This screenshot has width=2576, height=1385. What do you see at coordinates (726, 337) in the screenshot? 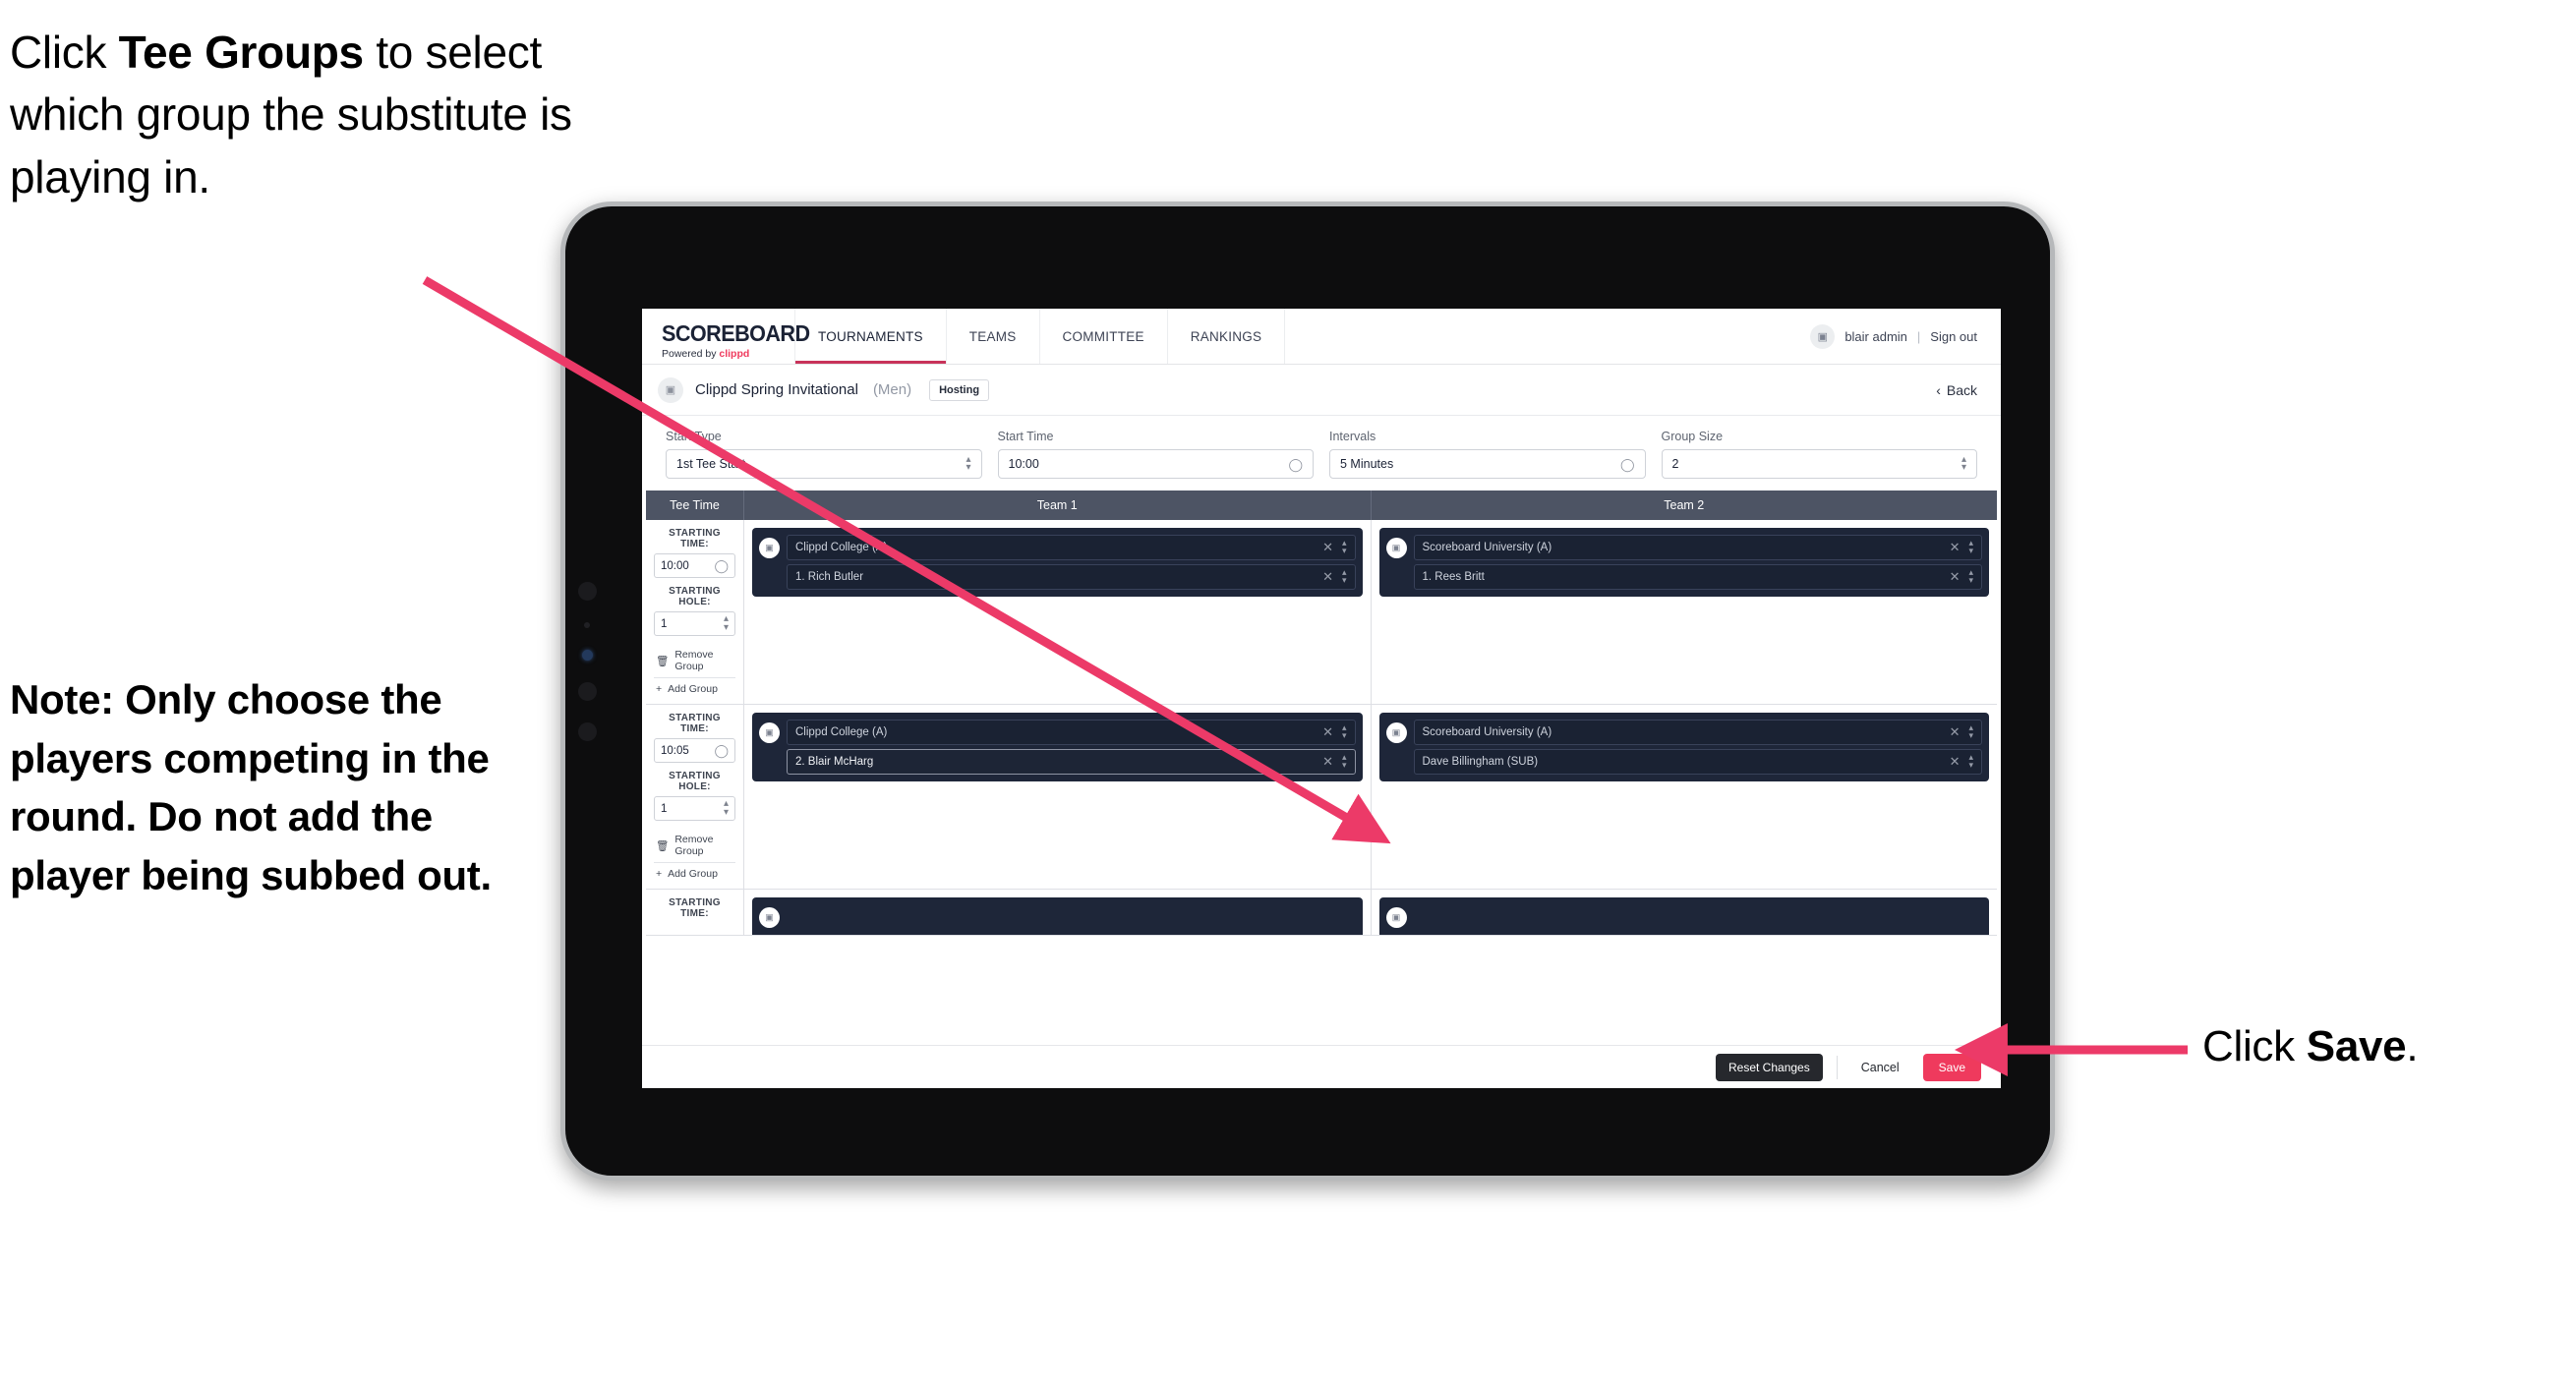
I see `brand-logo: SCOREBOARD Powered by clippd` at bounding box center [726, 337].